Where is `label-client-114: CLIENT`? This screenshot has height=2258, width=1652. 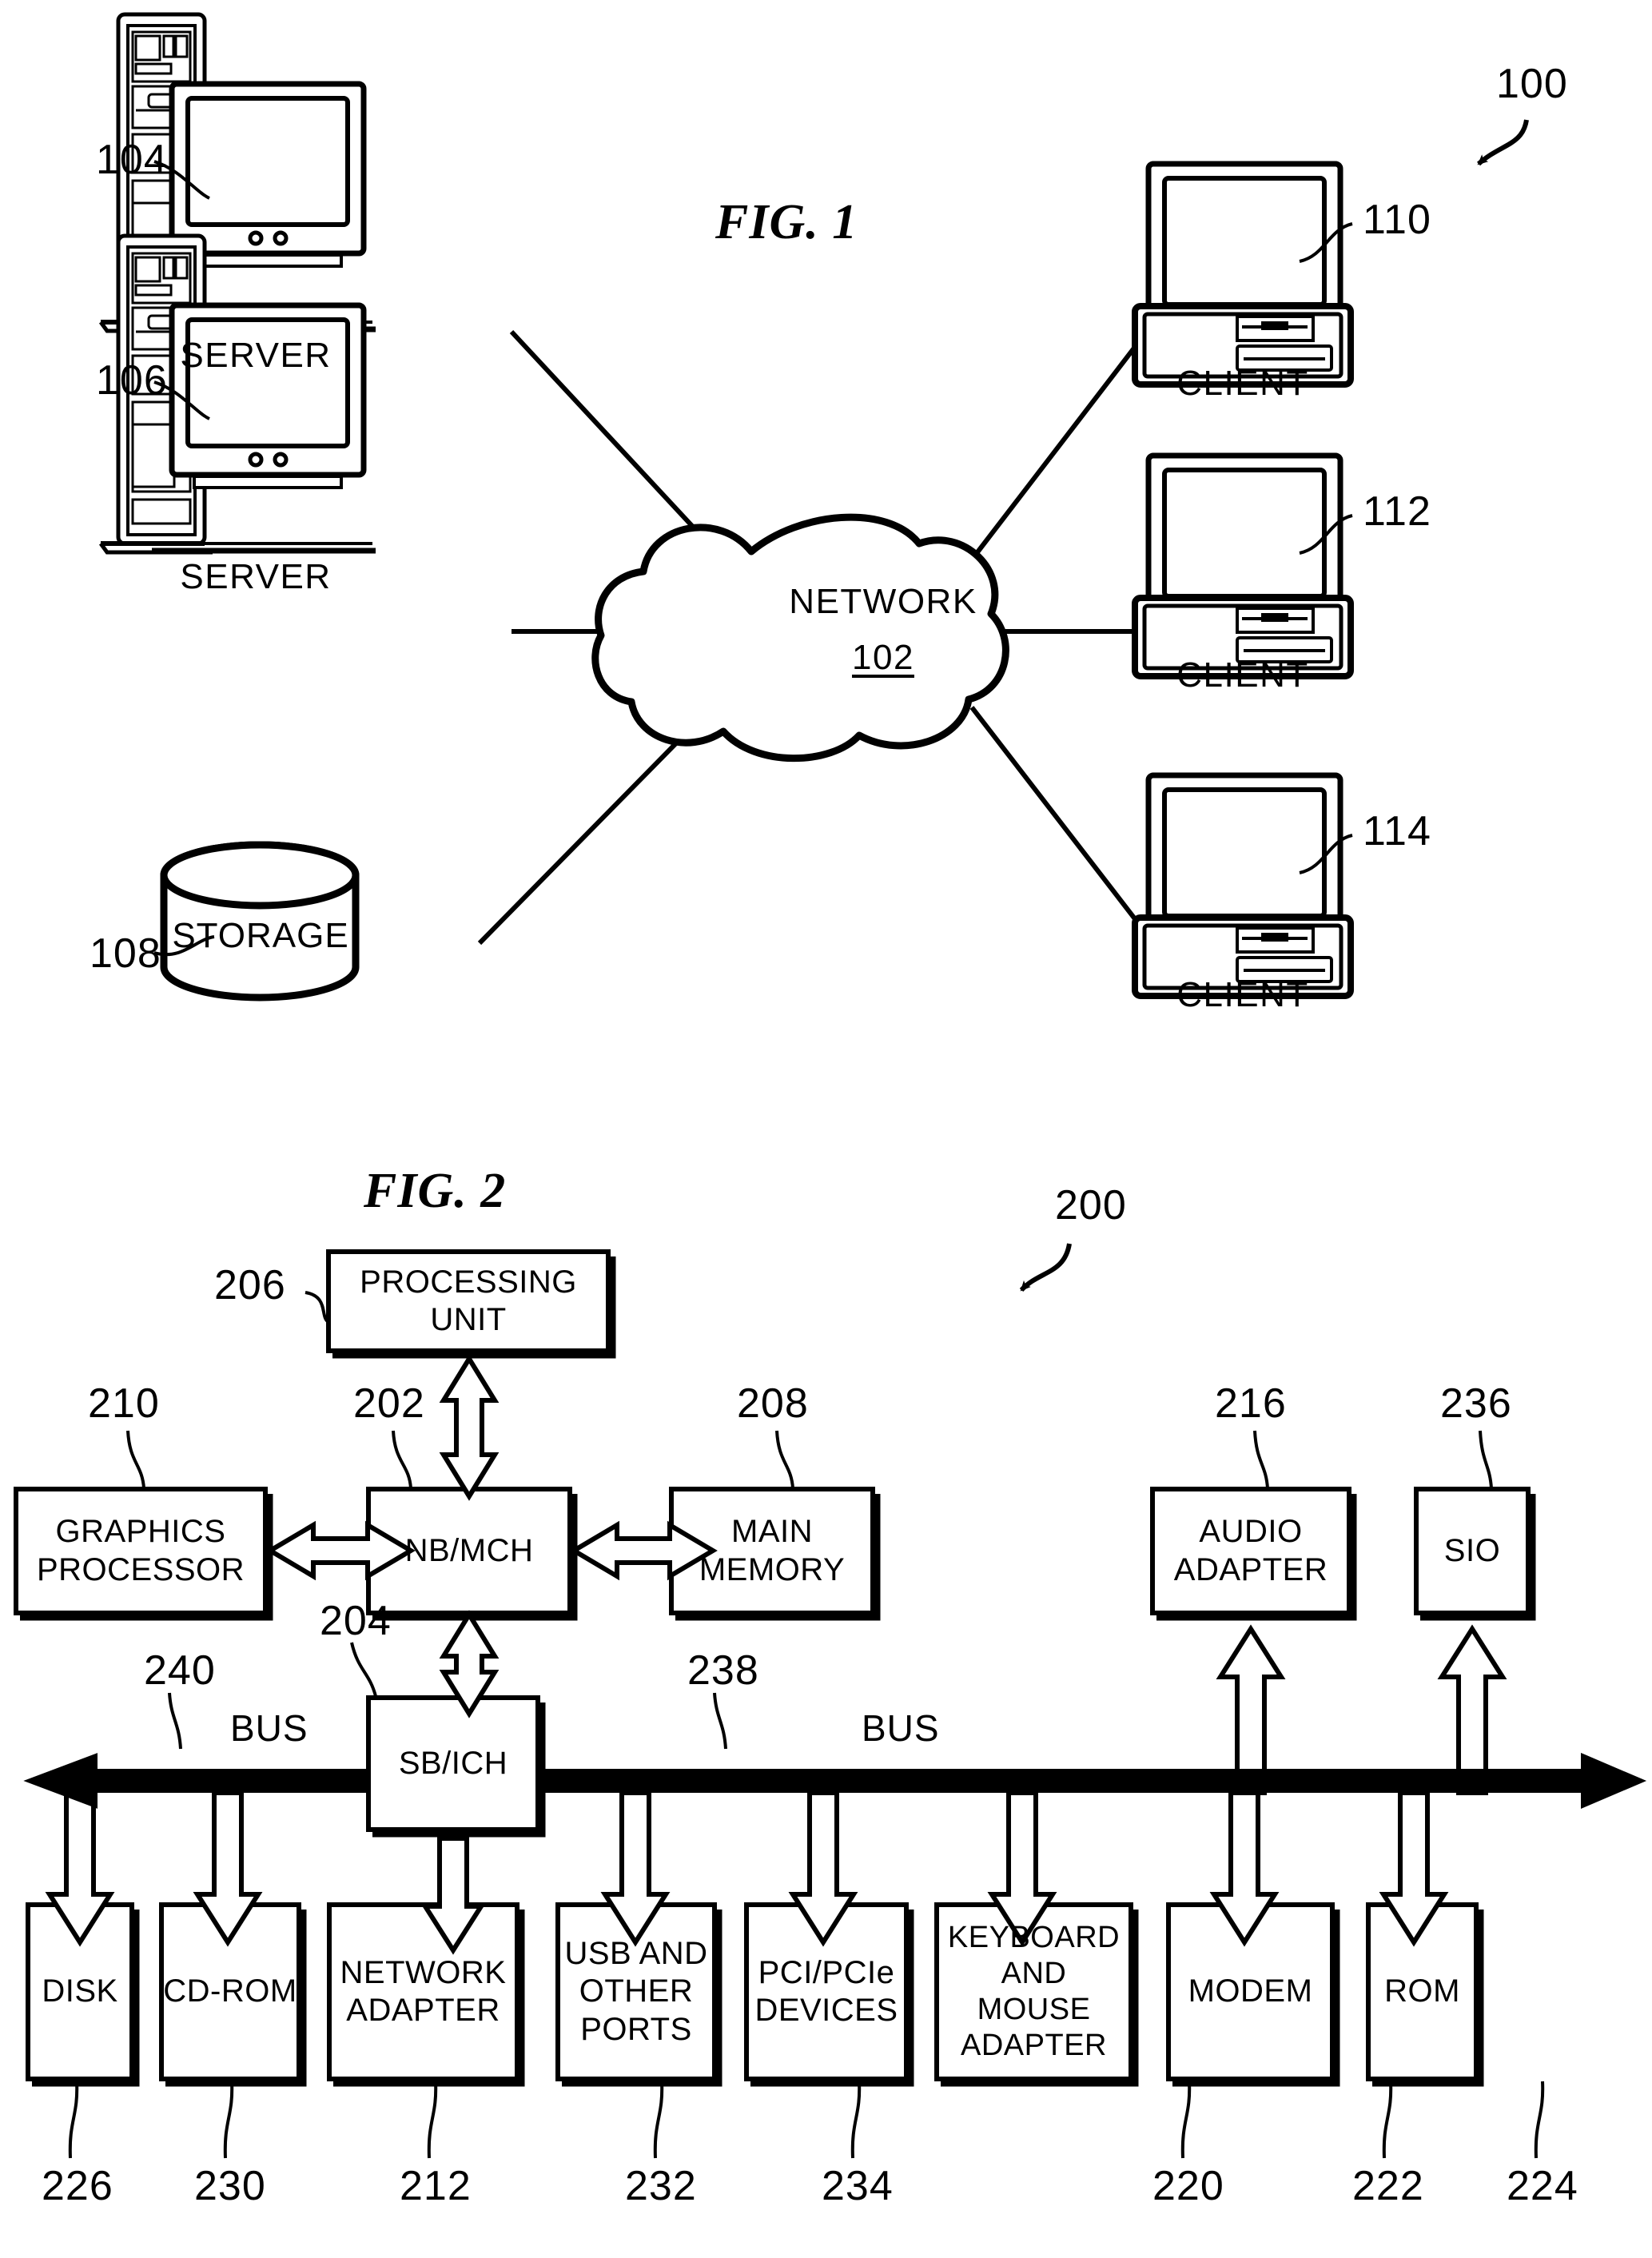 label-client-114: CLIENT is located at coordinates (1242, 994).